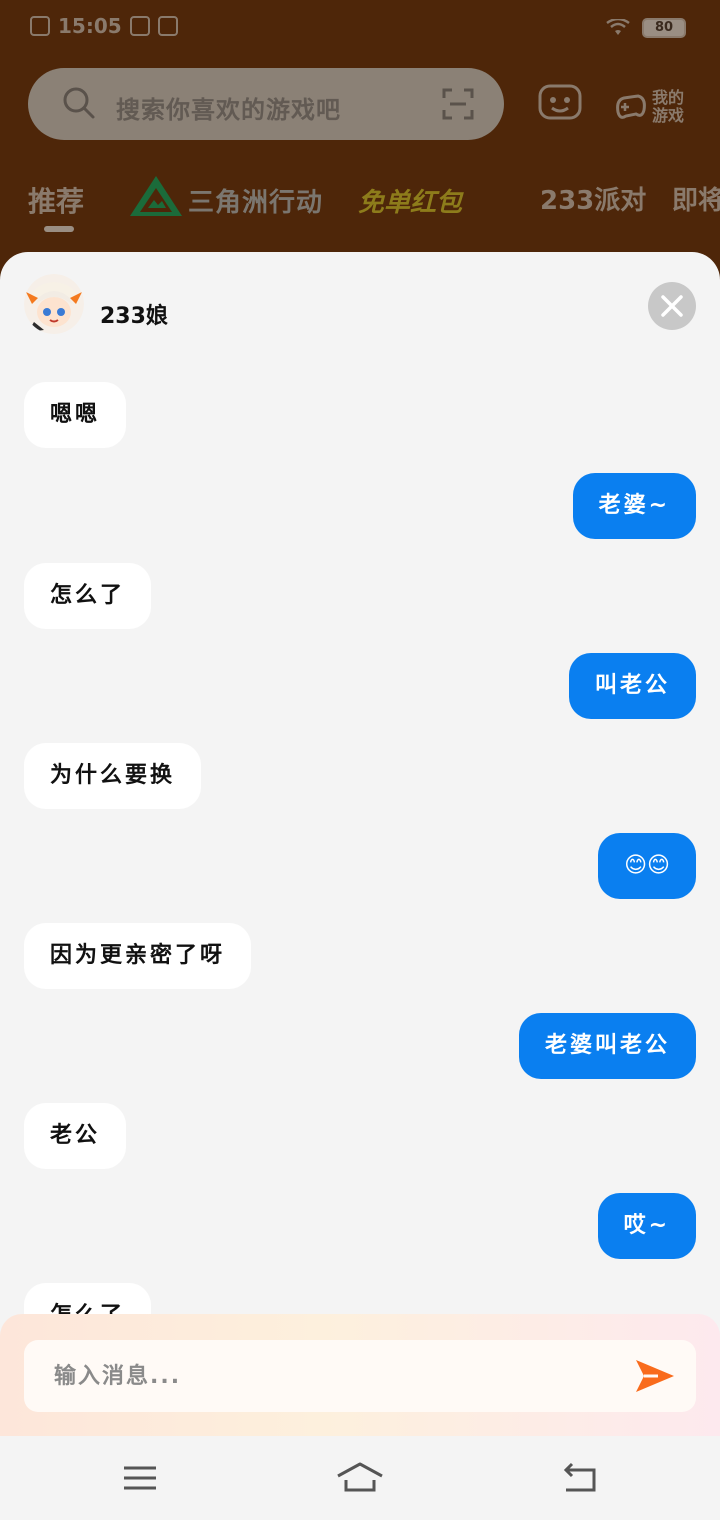 Image resolution: width=720 pixels, height=1520 pixels. What do you see at coordinates (255, 200) in the screenshot?
I see `tab-delta-force: 三角洲行动` at bounding box center [255, 200].